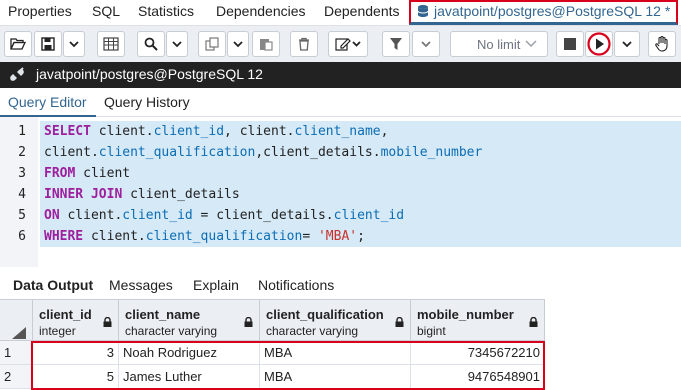 This screenshot has width=681, height=390. I want to click on row-number: 2, so click(16, 376).